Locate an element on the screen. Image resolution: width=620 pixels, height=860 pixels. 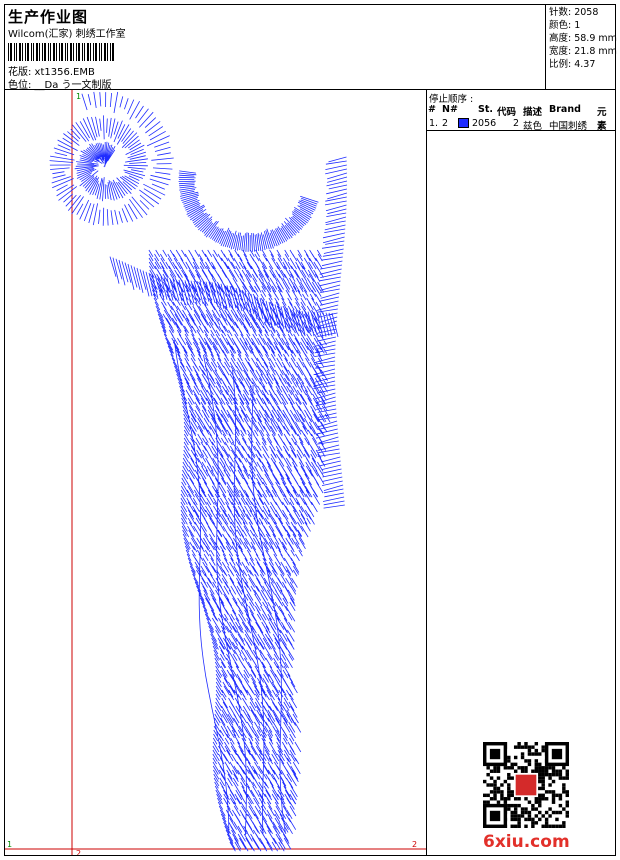
color-swatch is located at coordinates (463, 123).